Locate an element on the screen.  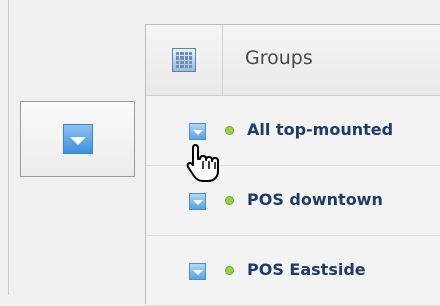
group-label: All top-mounted is located at coordinates (320, 129).